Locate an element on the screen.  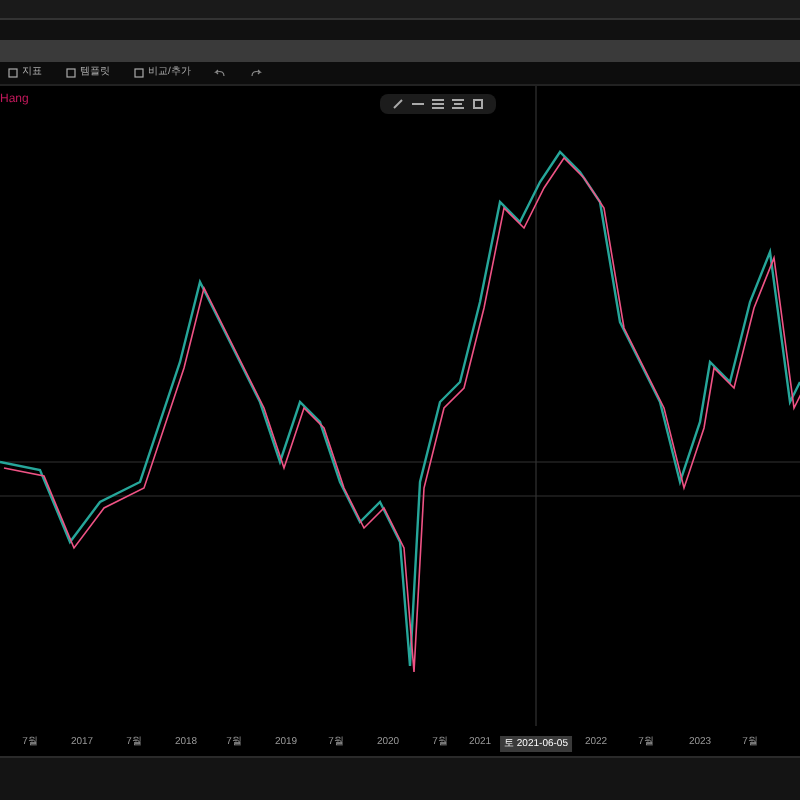
rectangle-icon is located at coordinates (478, 104).